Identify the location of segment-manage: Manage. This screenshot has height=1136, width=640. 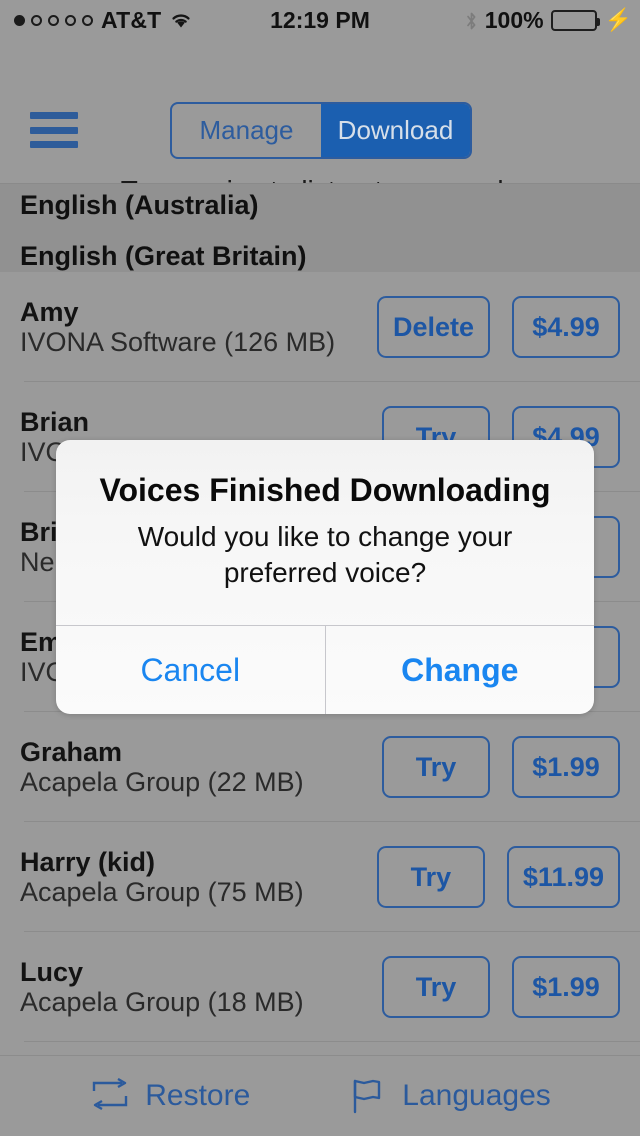
(246, 130).